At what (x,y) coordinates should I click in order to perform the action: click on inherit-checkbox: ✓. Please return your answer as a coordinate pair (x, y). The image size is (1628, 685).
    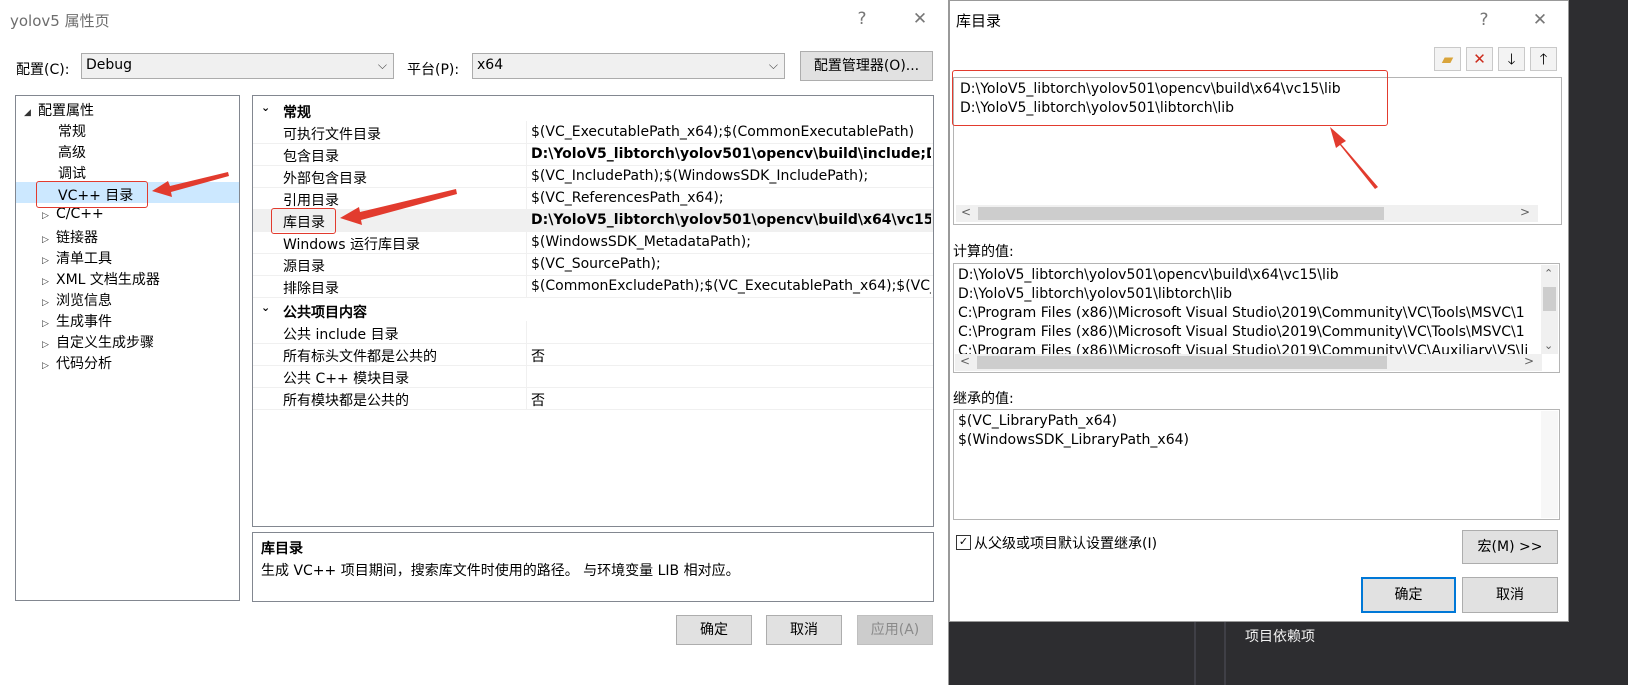
    Looking at the image, I should click on (963, 542).